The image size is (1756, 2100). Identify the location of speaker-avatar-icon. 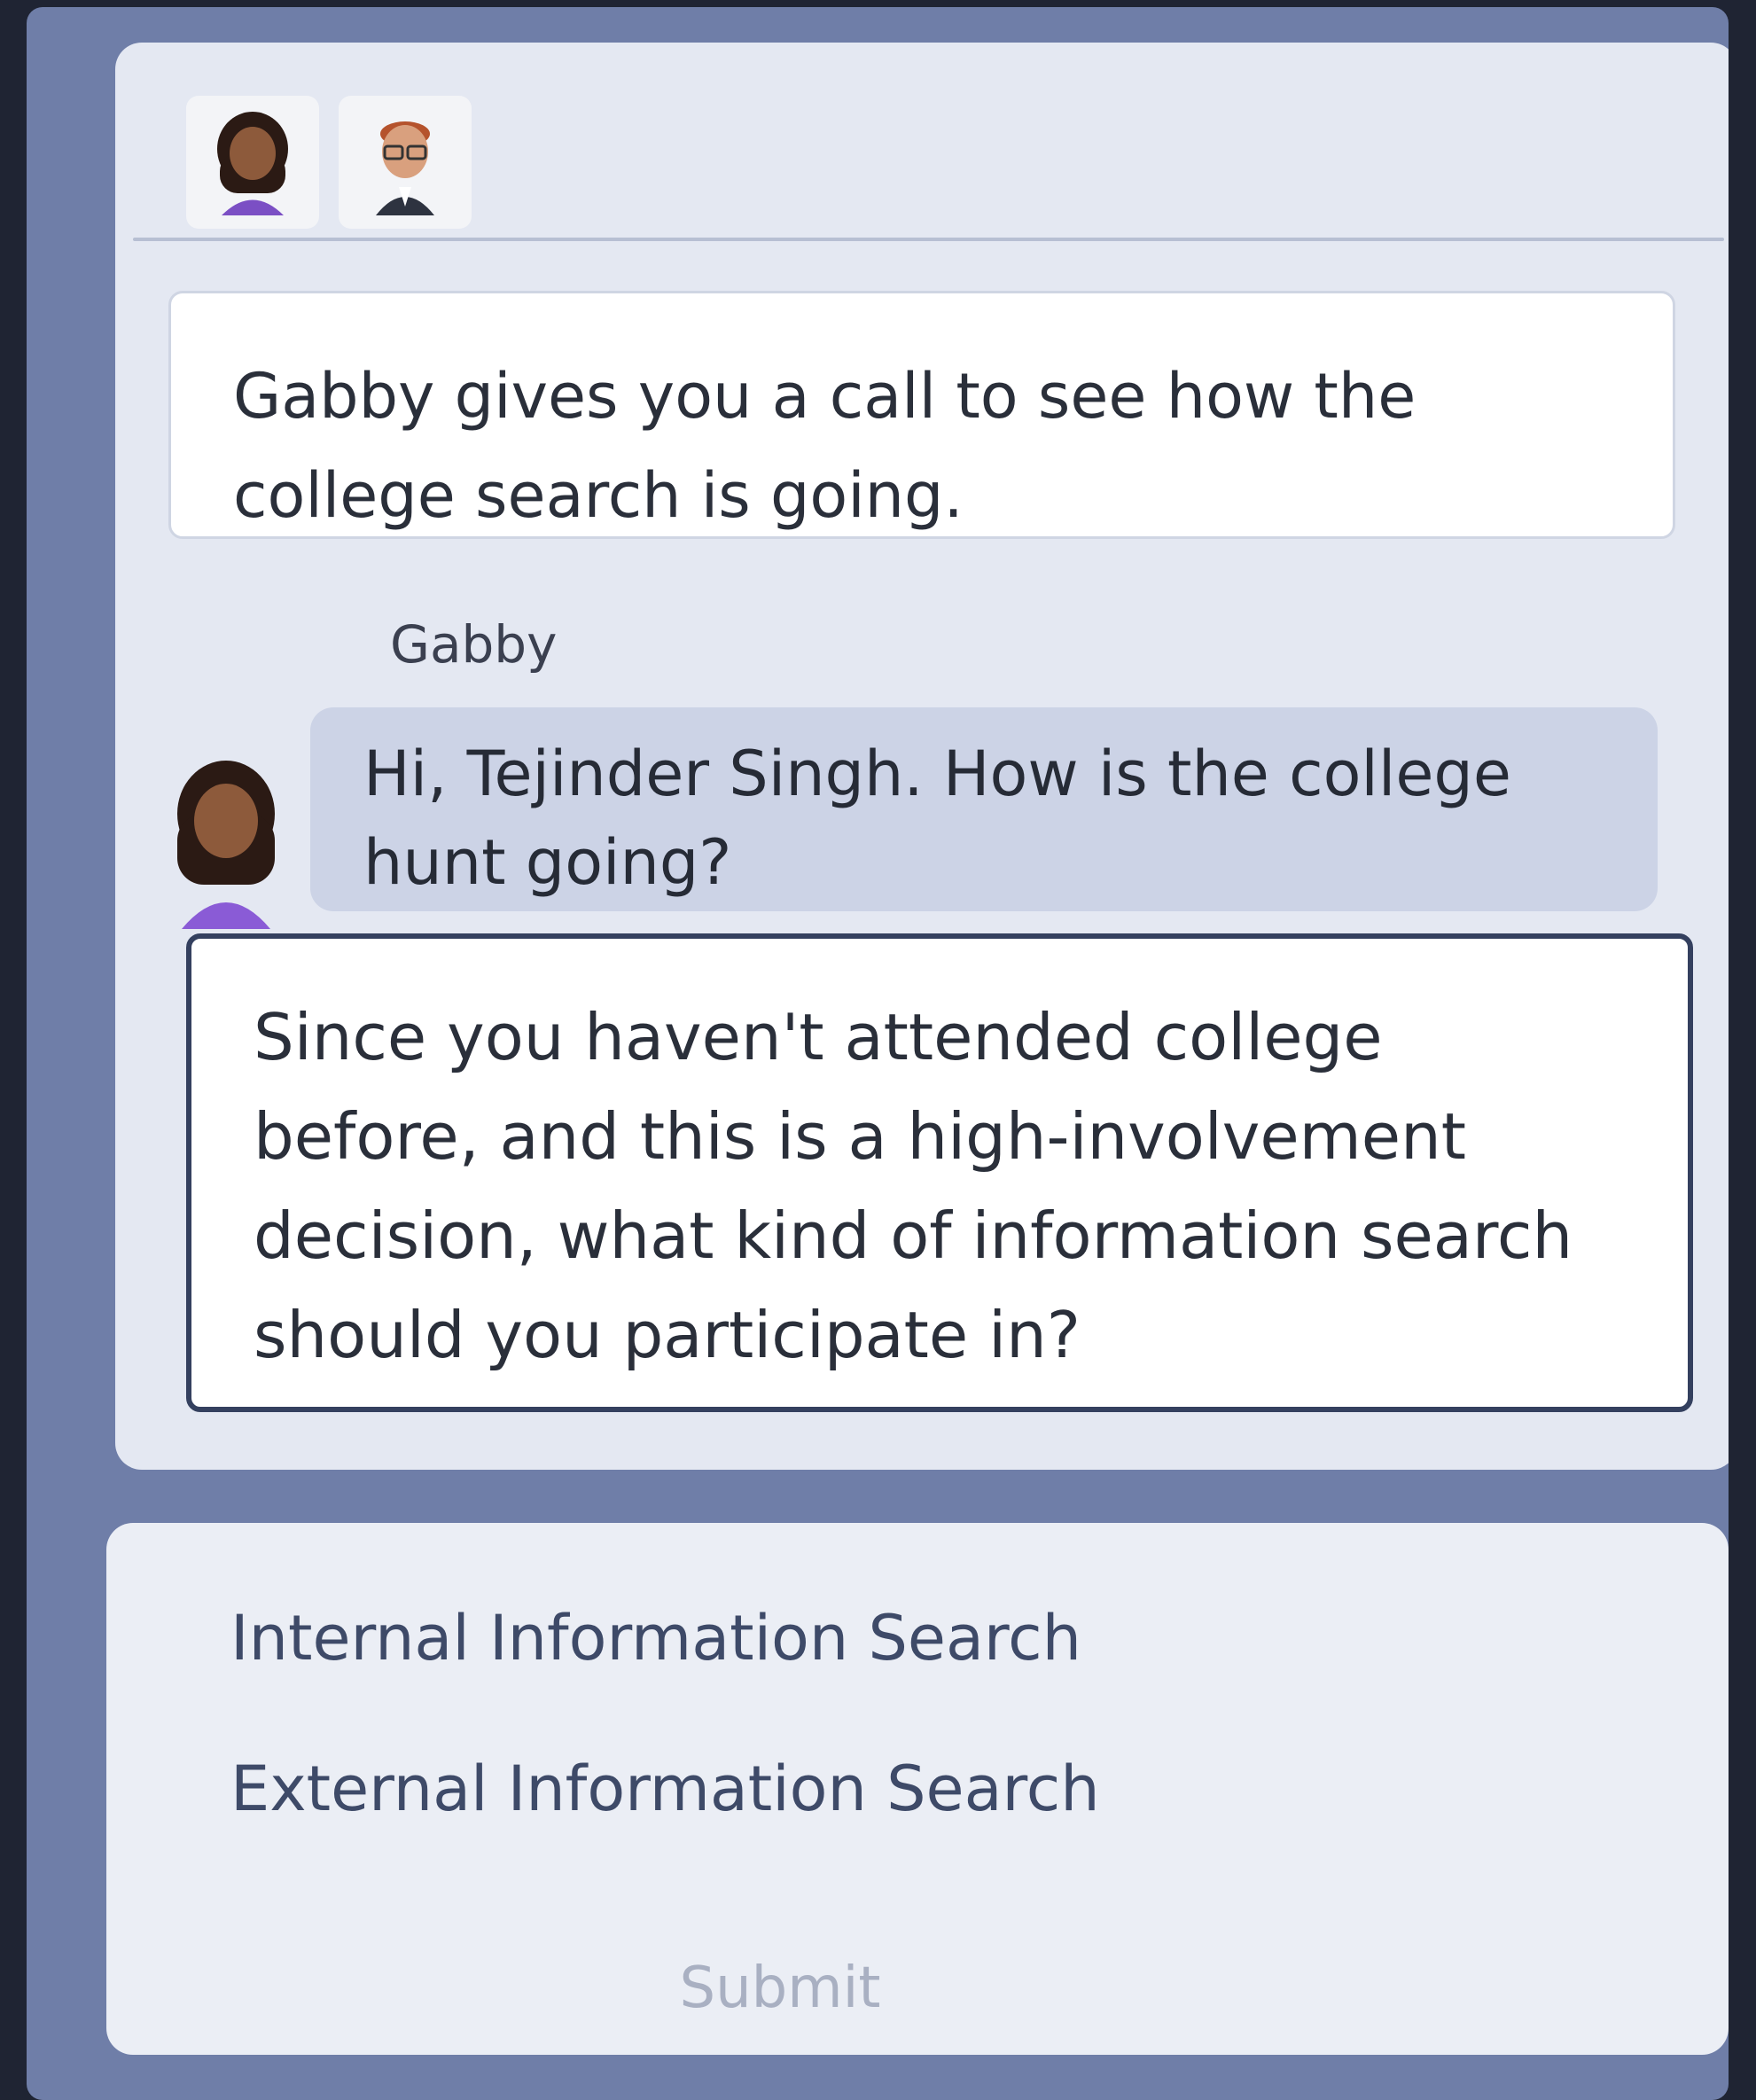
(226, 845).